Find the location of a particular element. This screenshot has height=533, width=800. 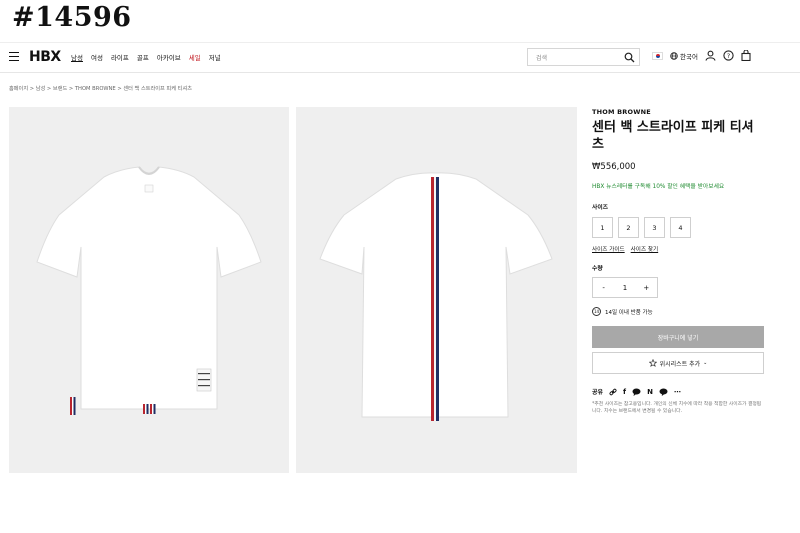

returns-info: 14 14일 이내 반품 가능 is located at coordinates (678, 311).